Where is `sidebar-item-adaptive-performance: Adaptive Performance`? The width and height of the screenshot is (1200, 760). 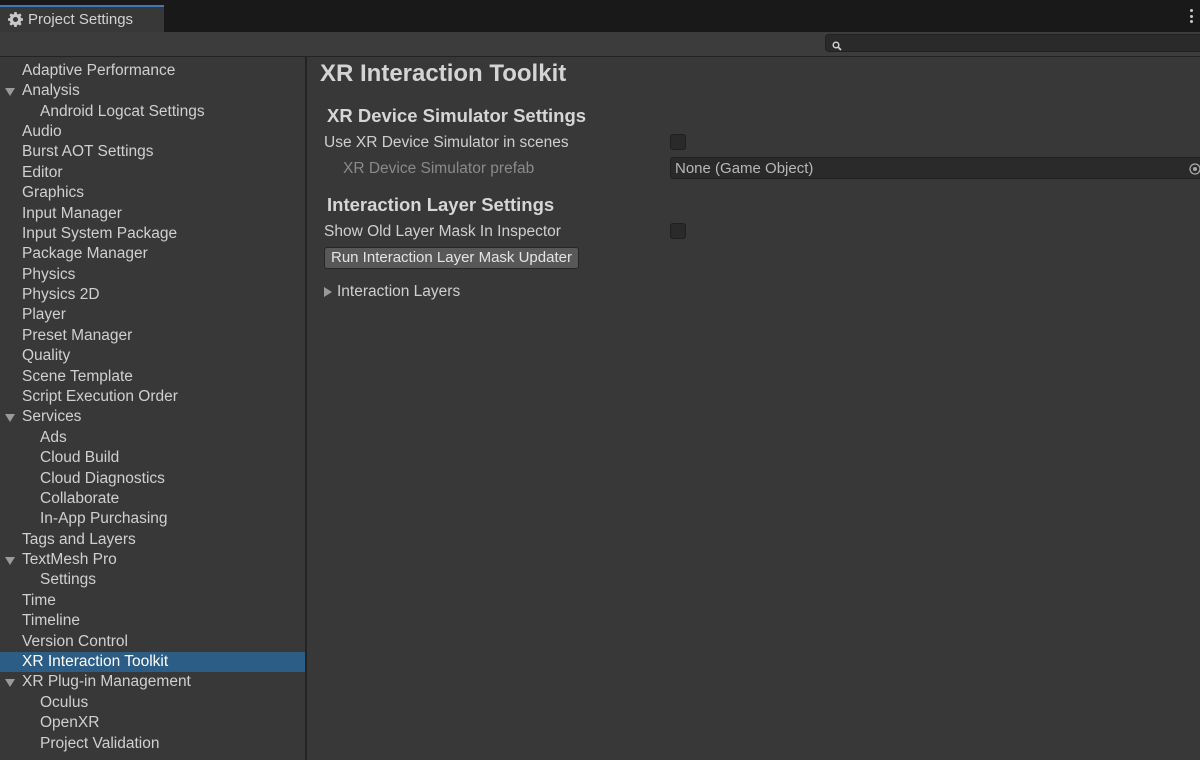
sidebar-item-adaptive-performance: Adaptive Performance is located at coordinates (152, 71).